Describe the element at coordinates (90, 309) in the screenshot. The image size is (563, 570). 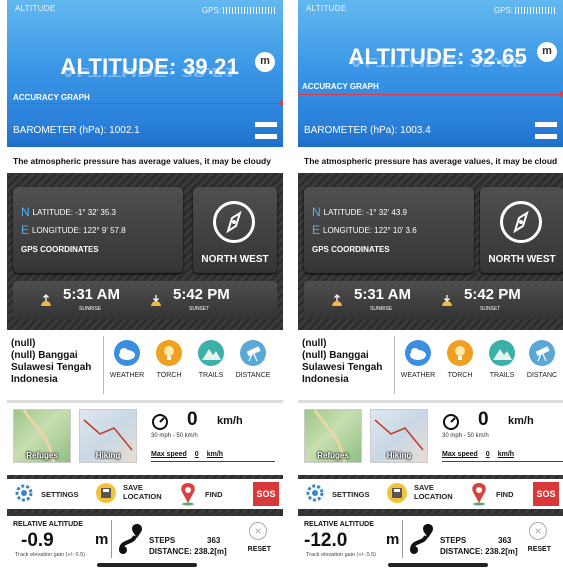
I see `sunrise-label: SUNRISE` at that location.